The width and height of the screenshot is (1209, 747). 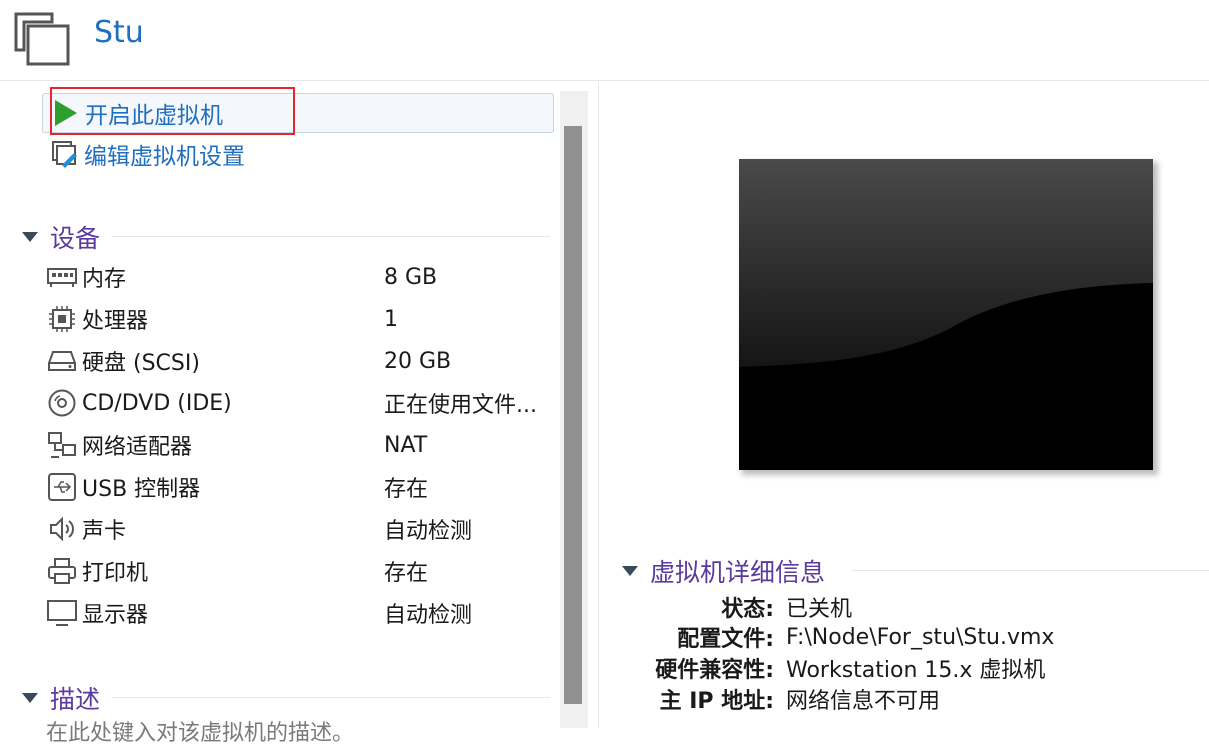 I want to click on device-row-sound: 声卡 自动检测, so click(x=301, y=529).